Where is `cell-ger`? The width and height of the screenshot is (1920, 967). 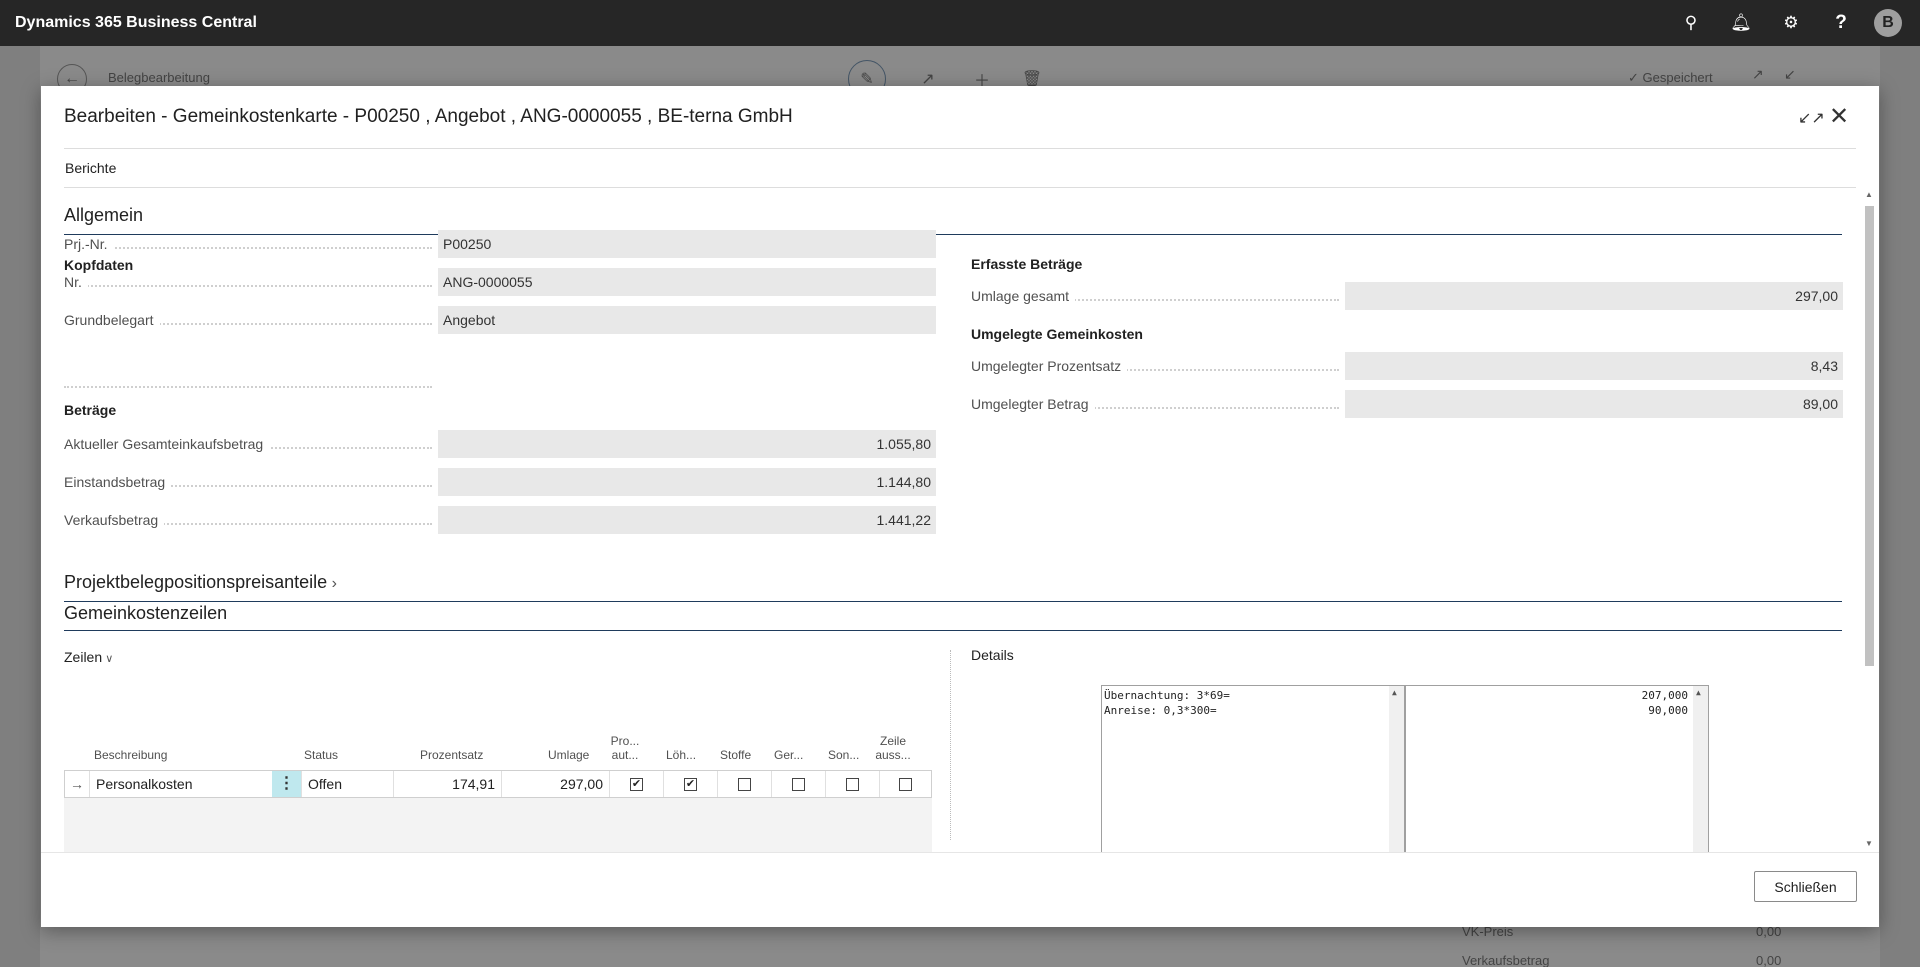 cell-ger is located at coordinates (798, 784).